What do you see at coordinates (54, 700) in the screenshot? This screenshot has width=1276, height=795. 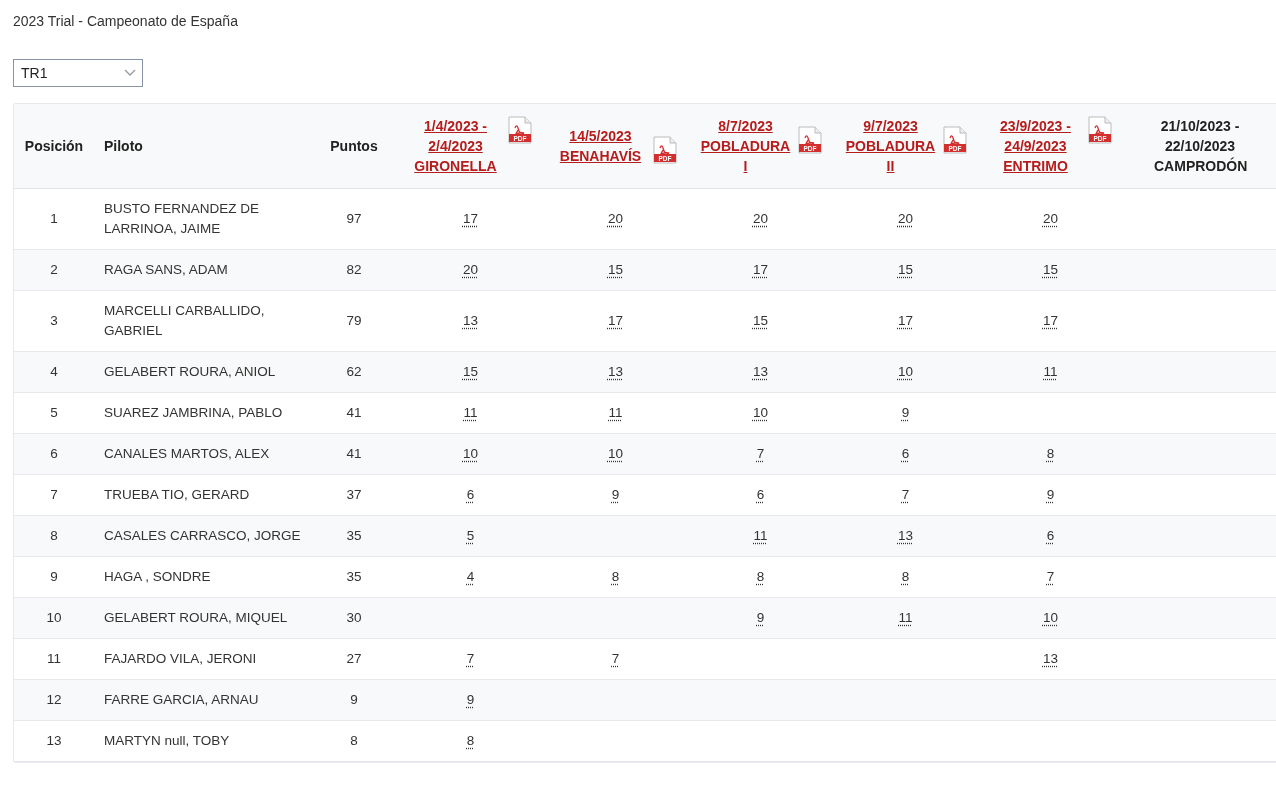 I see `position-cell: 12` at bounding box center [54, 700].